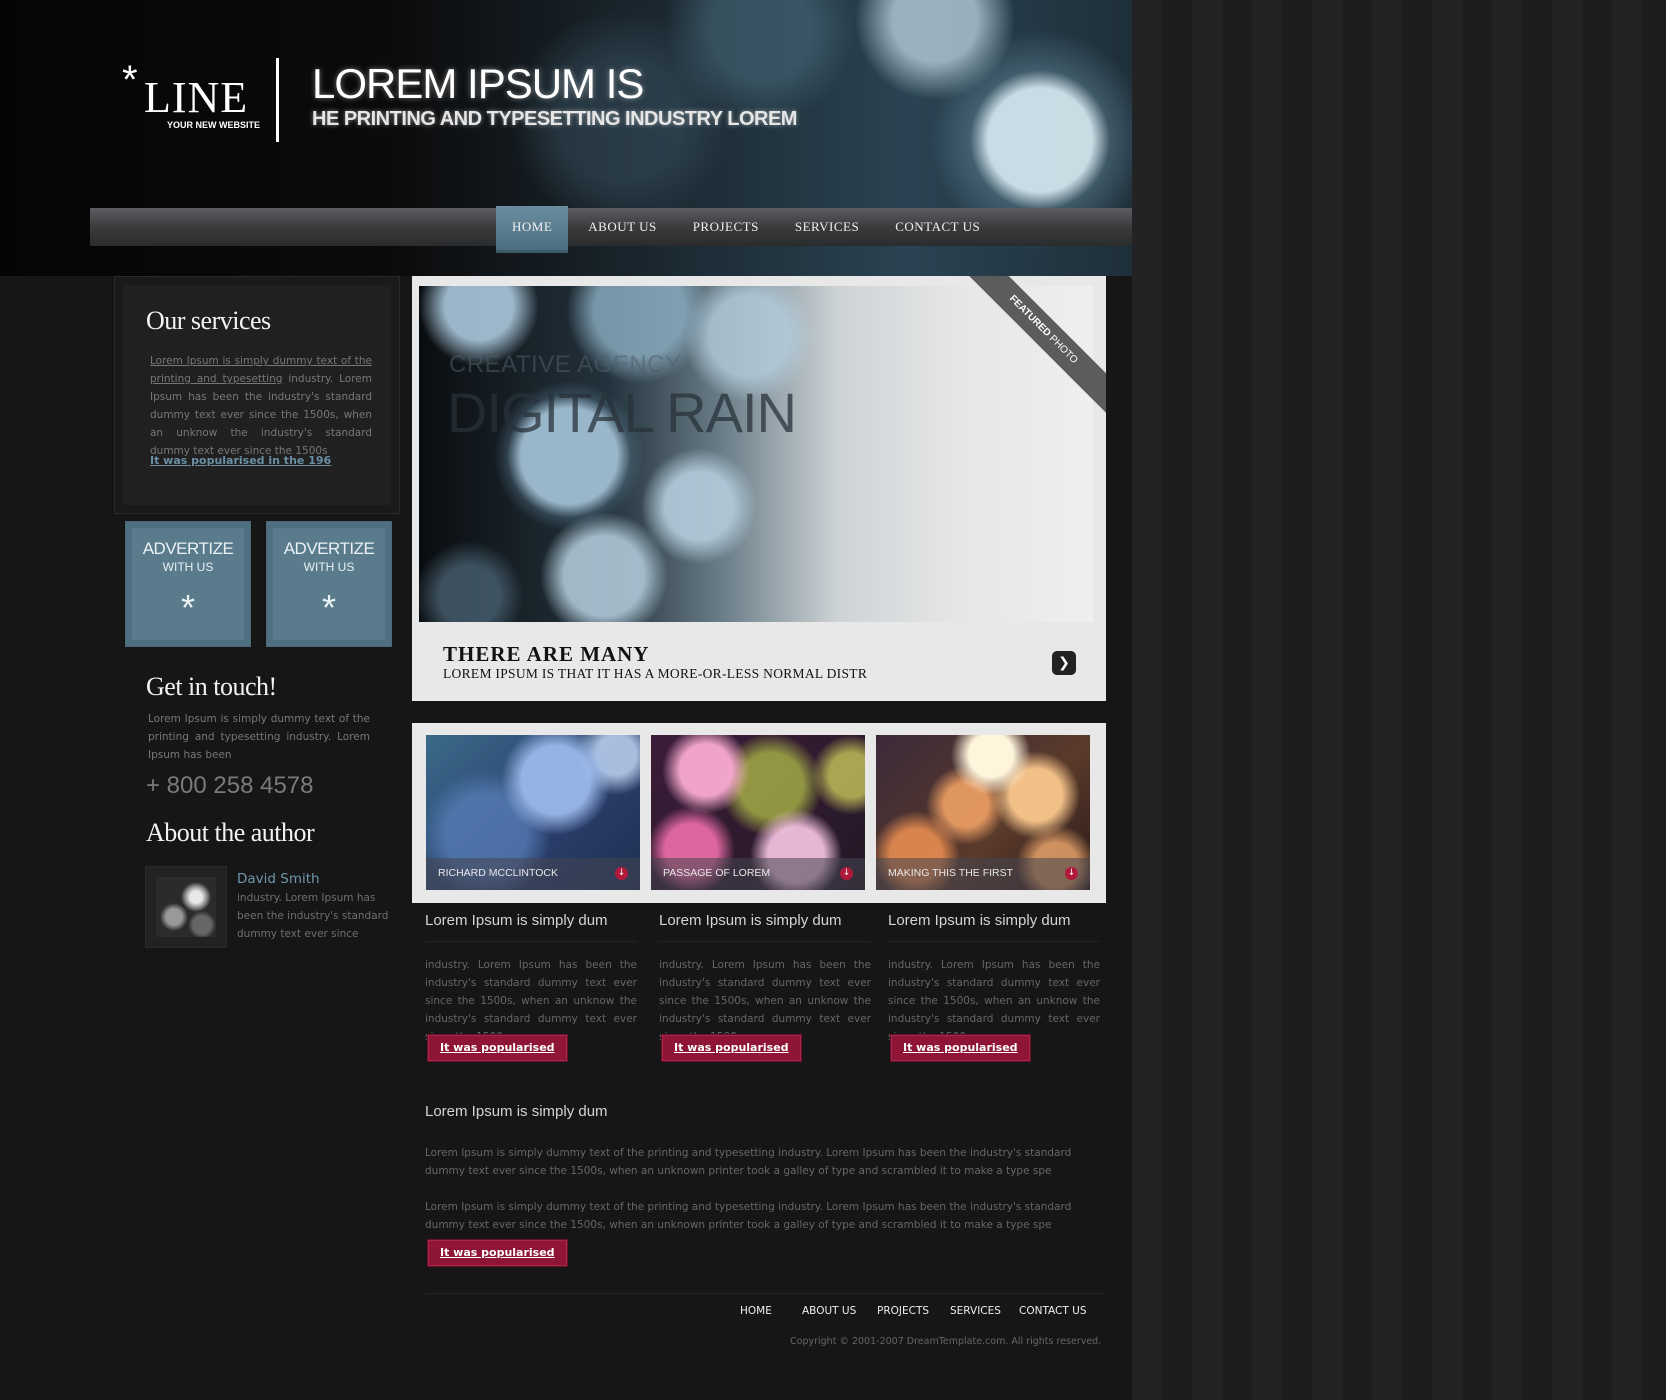 Image resolution: width=1666 pixels, height=1400 pixels. Describe the element at coordinates (717, 873) in the screenshot. I see `thumbnail-caption: PASSAGE OF LOREM` at that location.